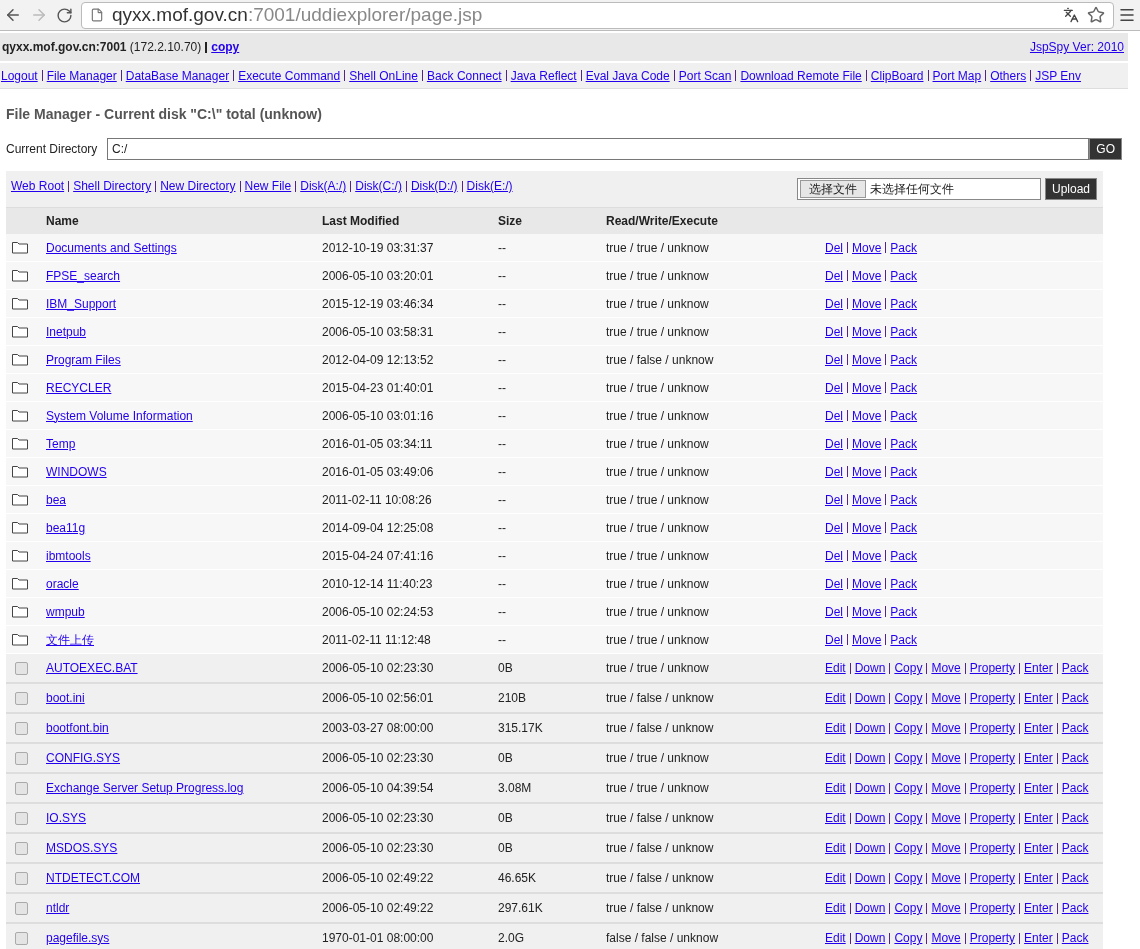 The width and height of the screenshot is (1140, 949). Describe the element at coordinates (543, 75) in the screenshot. I see `nav-link: Java Reflect` at that location.